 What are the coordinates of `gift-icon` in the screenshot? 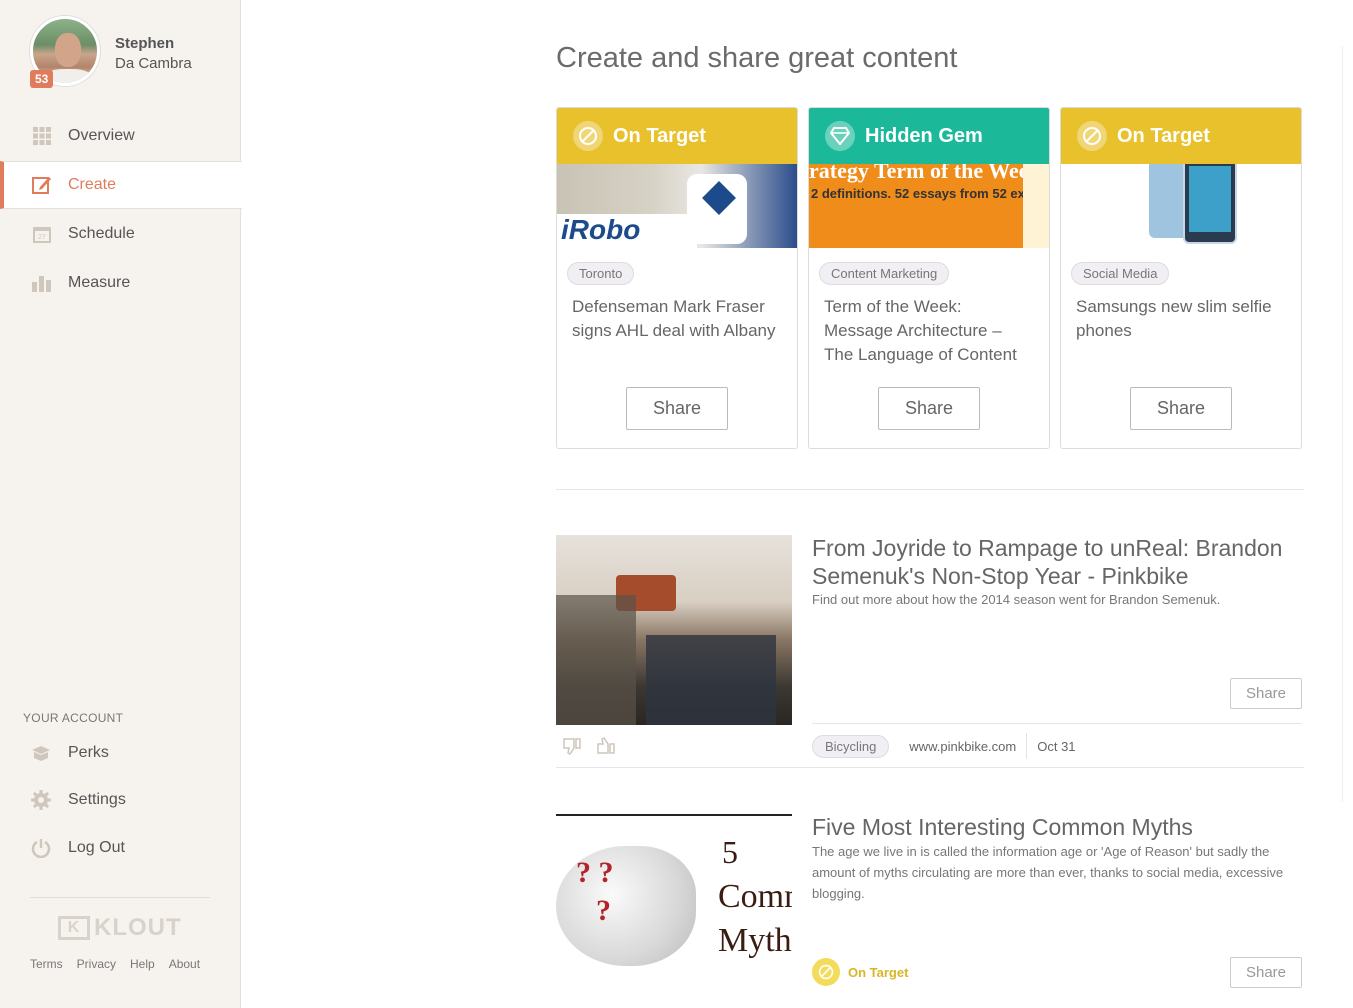 It's located at (41, 753).